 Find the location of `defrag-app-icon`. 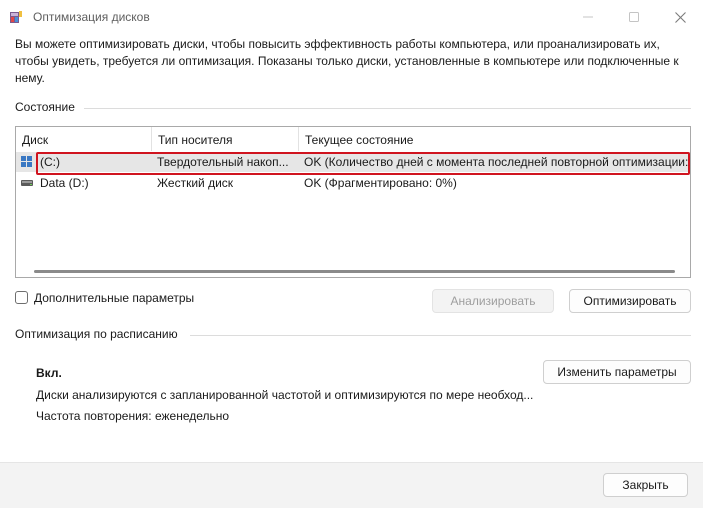

defrag-app-icon is located at coordinates (16, 17).